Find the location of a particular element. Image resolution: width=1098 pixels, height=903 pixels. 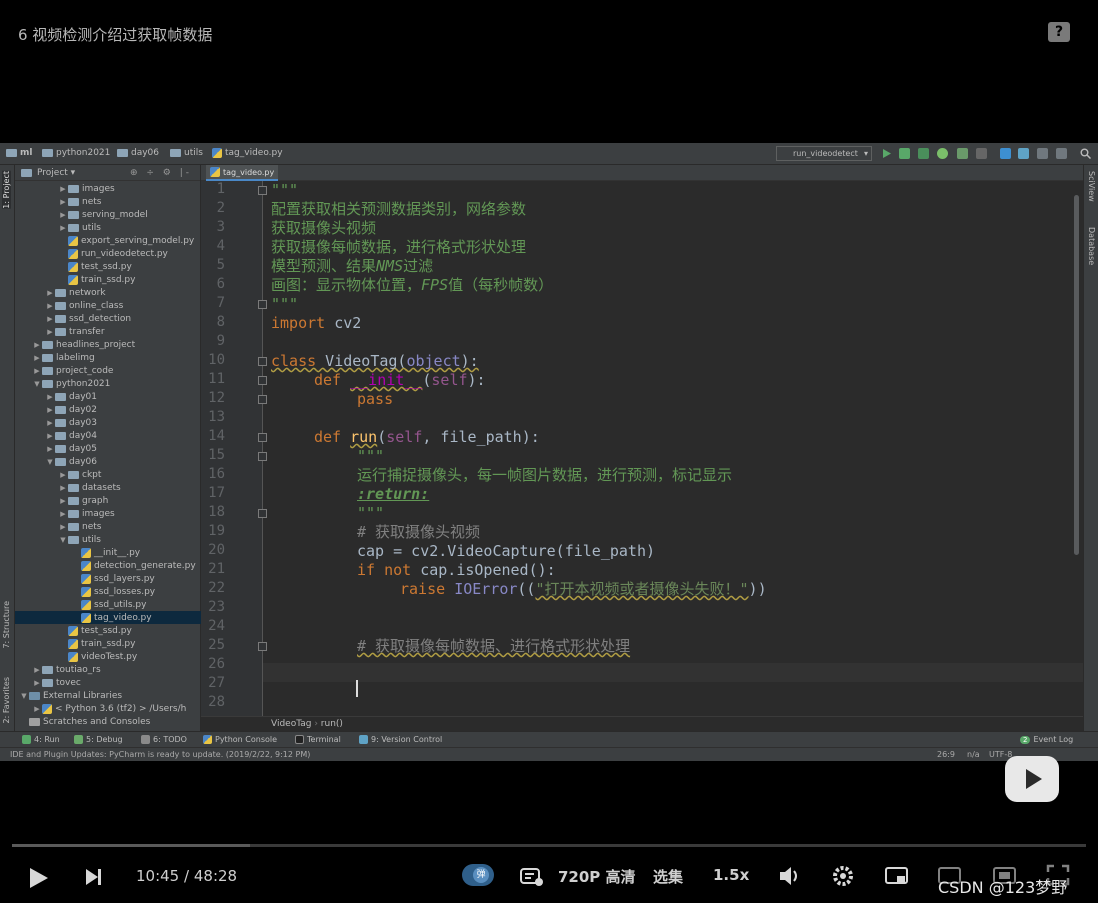

tree-item: ▶ ssd_detection is located at coordinates (108, 318).